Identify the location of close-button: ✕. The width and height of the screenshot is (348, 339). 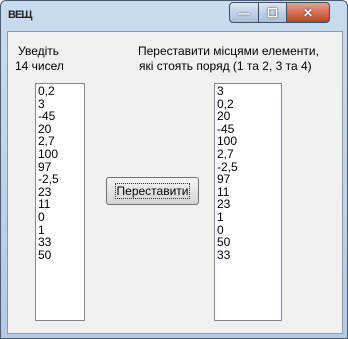
(308, 12).